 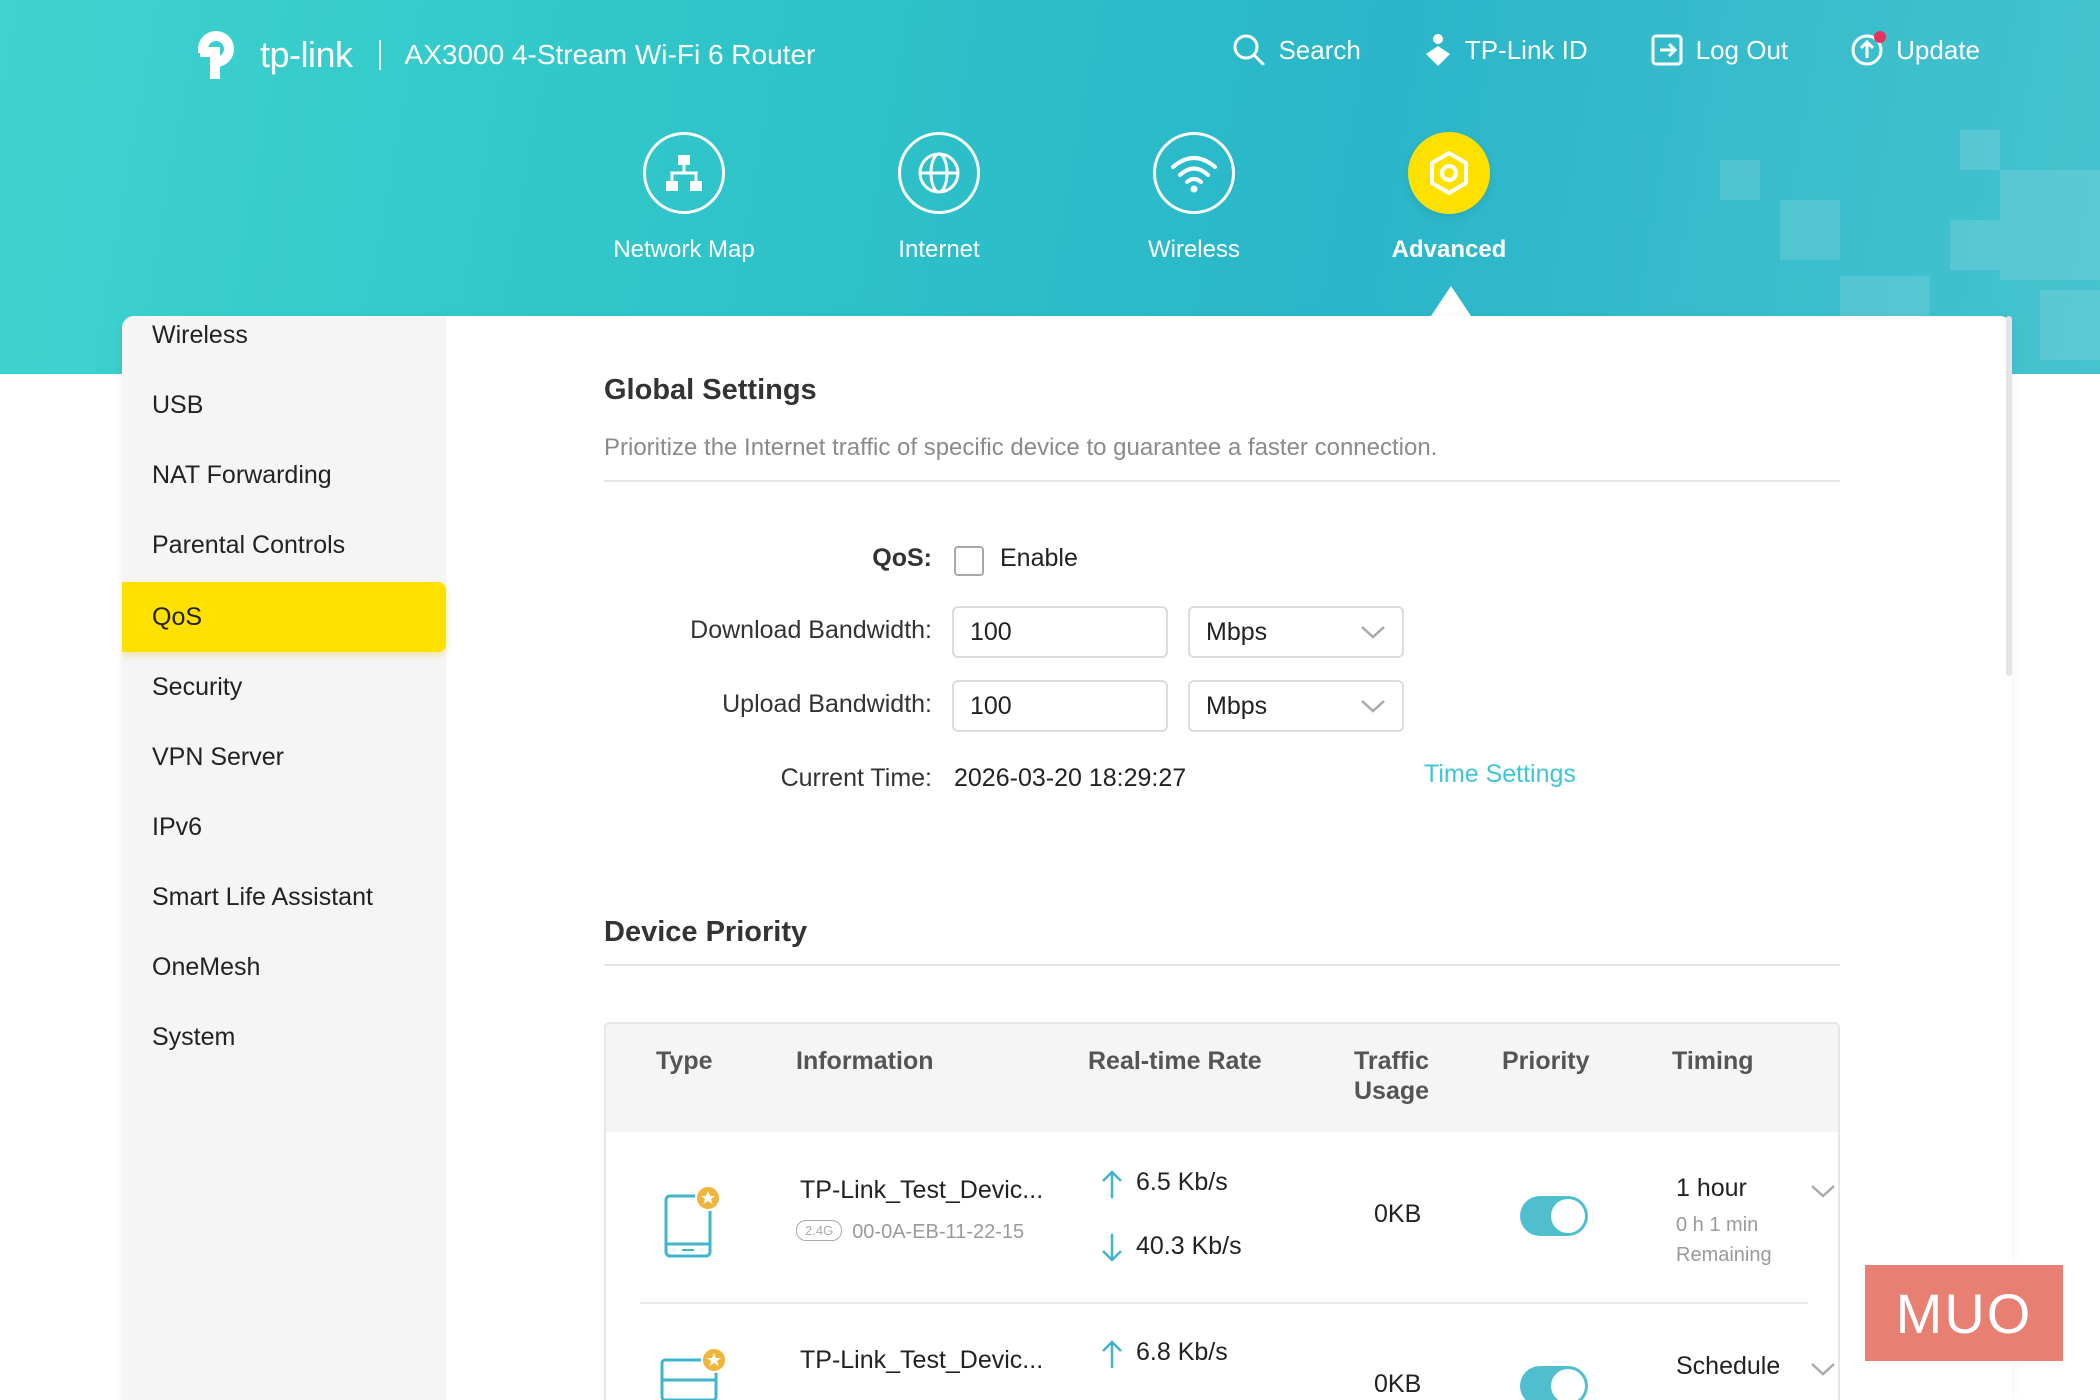 What do you see at coordinates (1964, 1313) in the screenshot?
I see `muo-watermark: MUO` at bounding box center [1964, 1313].